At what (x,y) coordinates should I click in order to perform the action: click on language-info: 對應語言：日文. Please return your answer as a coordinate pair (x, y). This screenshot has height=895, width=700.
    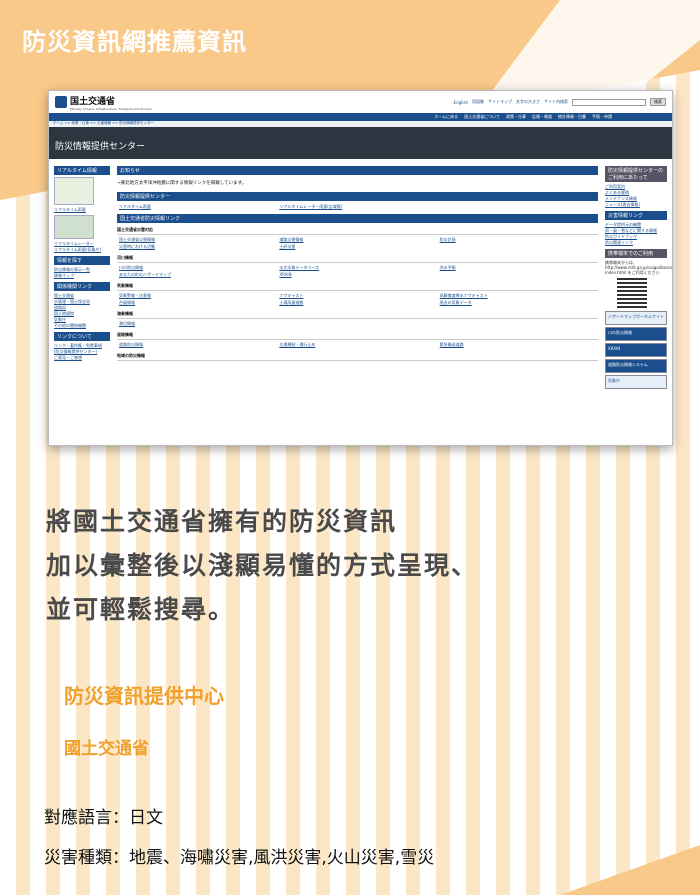
    Looking at the image, I should click on (103, 818).